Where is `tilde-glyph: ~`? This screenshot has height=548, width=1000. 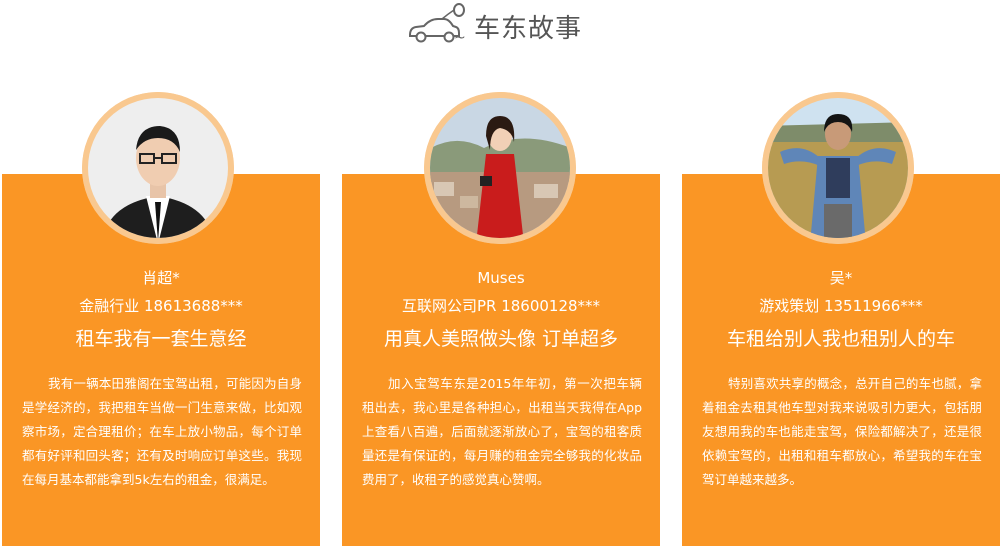
tilde-glyph: ~ is located at coordinates (460, 38).